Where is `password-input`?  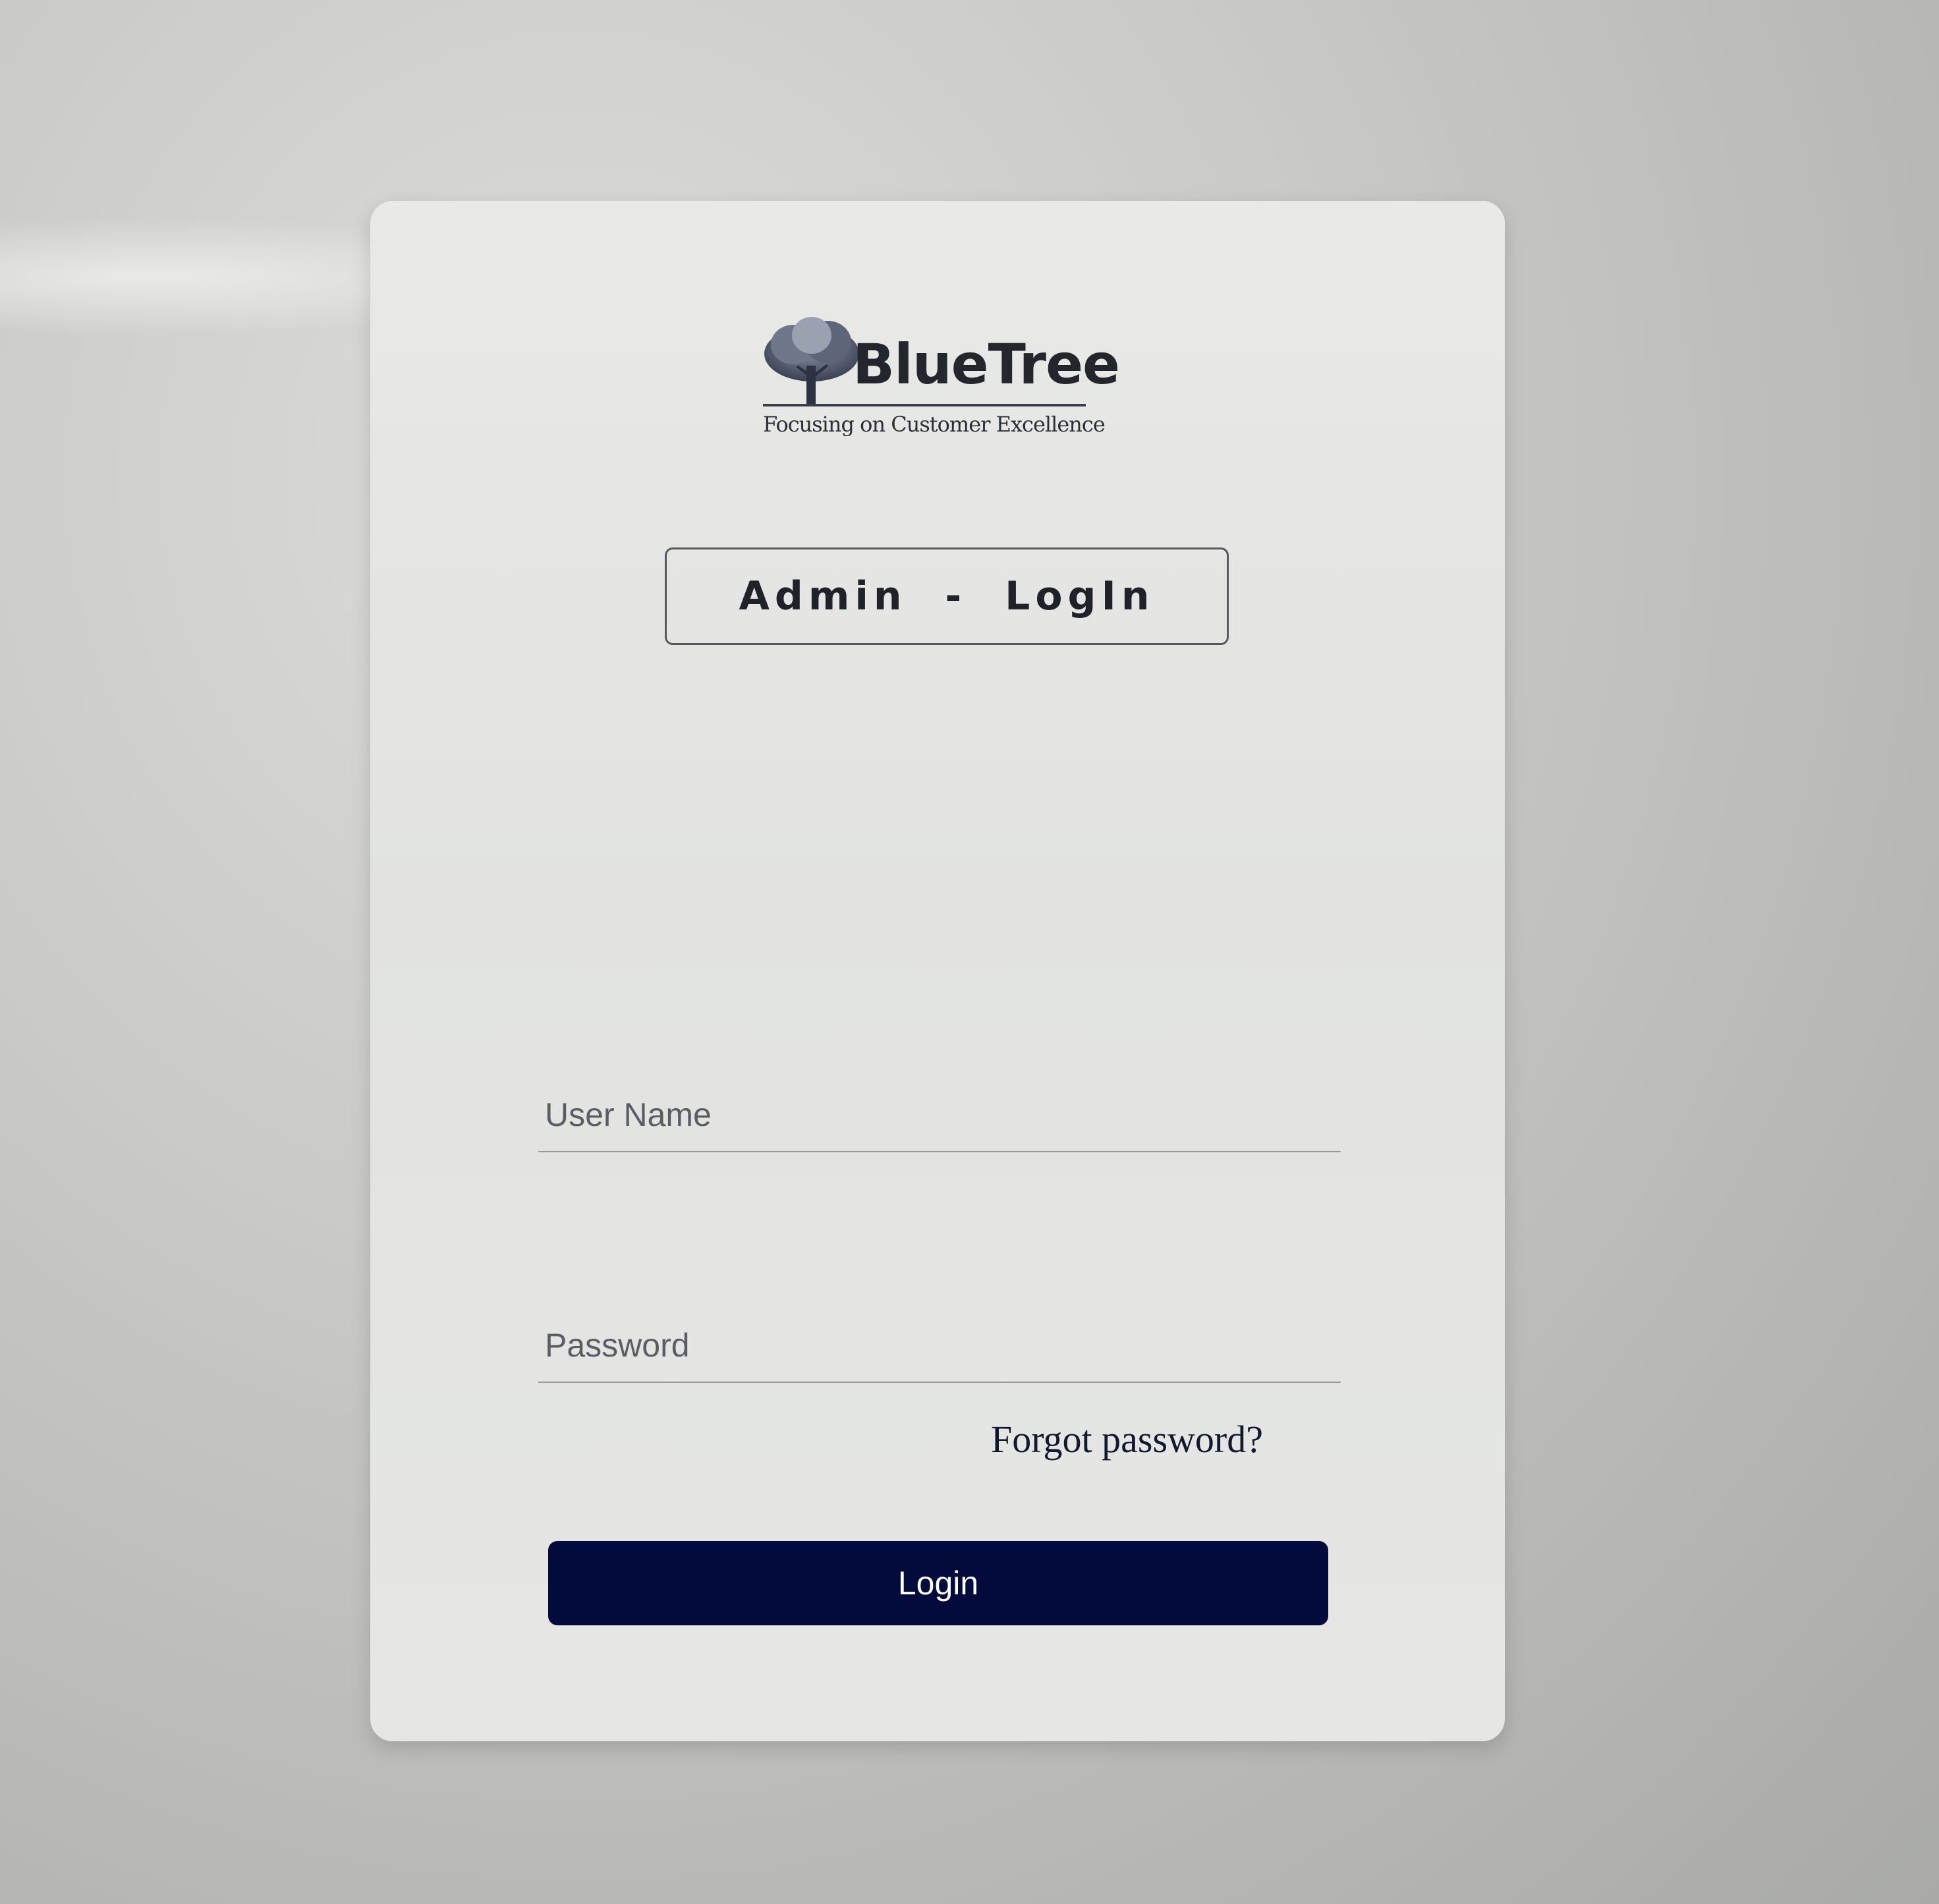
password-input is located at coordinates (939, 1345).